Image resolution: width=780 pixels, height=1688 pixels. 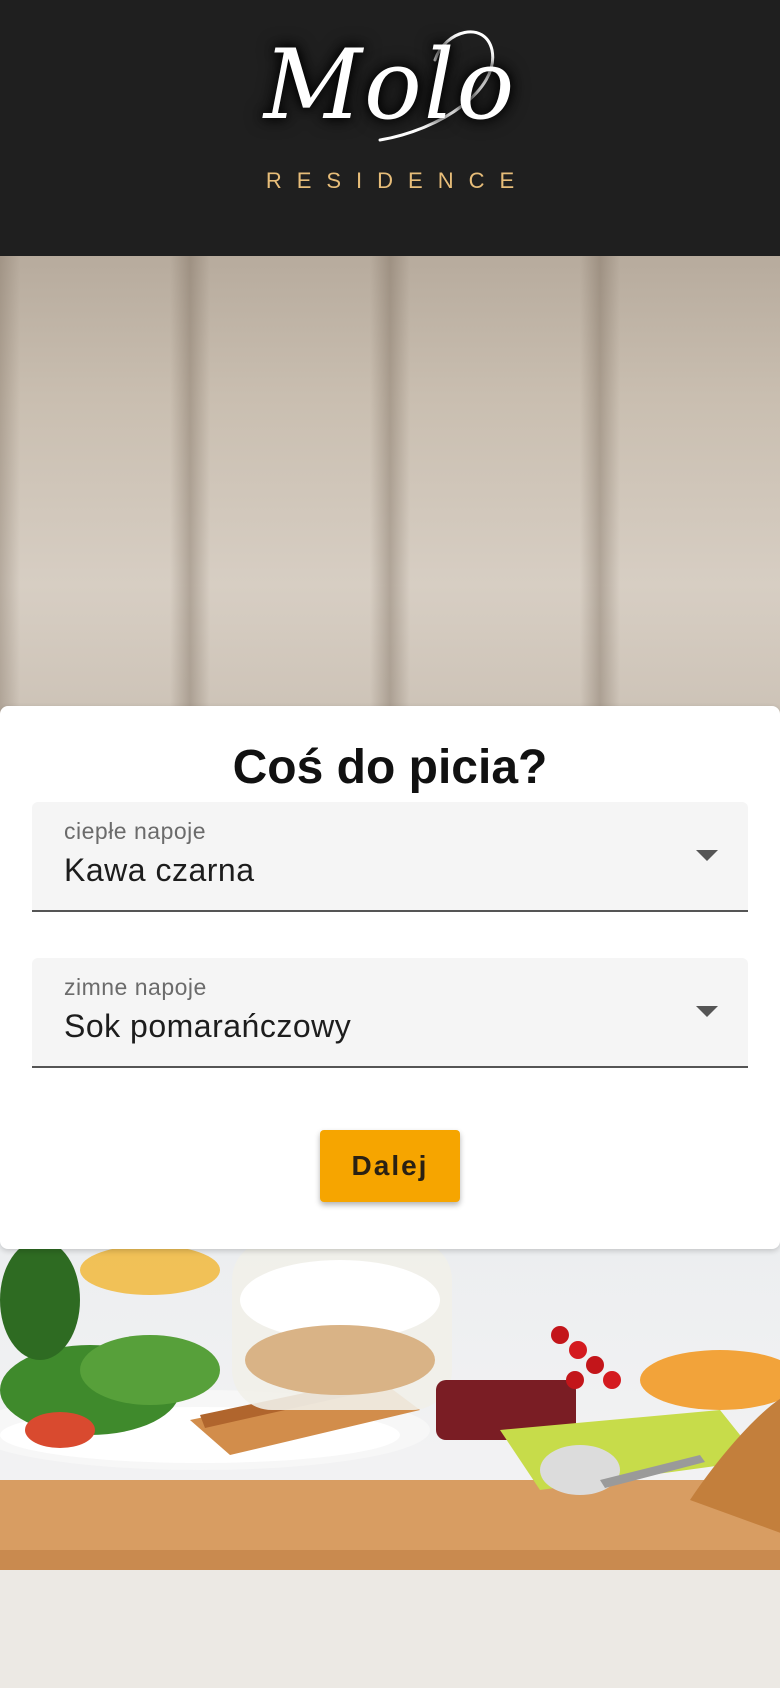 What do you see at coordinates (135, 831) in the screenshot?
I see `hot-drinks-label: ciepłe napoje` at bounding box center [135, 831].